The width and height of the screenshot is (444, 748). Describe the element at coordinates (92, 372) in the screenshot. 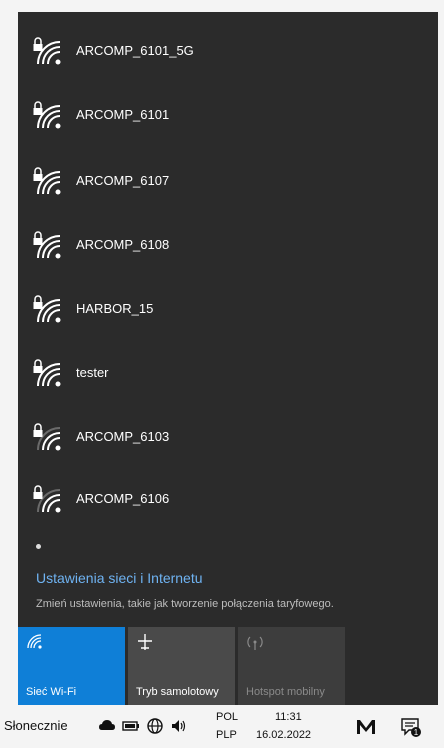

I see `network-name: tester` at that location.